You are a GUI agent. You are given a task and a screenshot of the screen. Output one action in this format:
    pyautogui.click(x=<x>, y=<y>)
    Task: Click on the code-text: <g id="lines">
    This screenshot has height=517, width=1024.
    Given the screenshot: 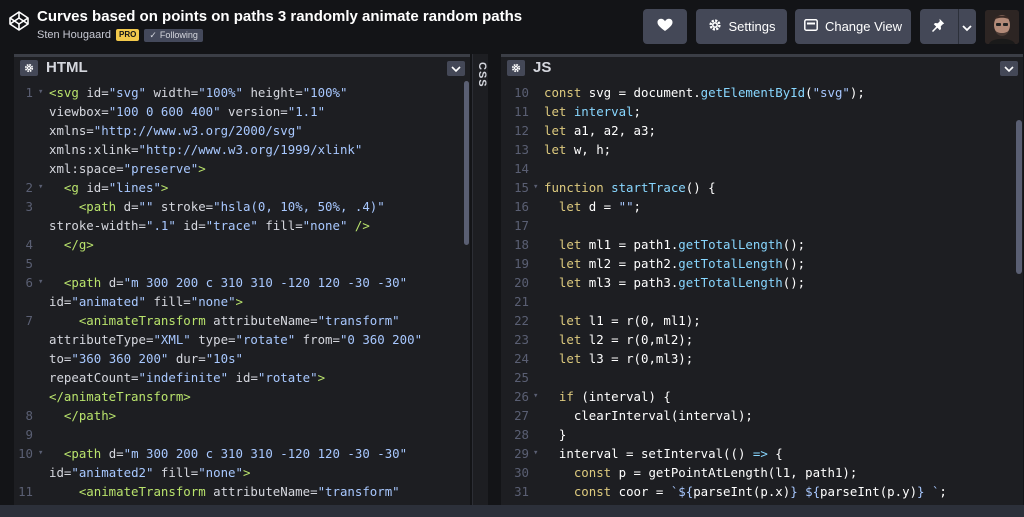 What is the action you would take?
    pyautogui.click(x=108, y=187)
    